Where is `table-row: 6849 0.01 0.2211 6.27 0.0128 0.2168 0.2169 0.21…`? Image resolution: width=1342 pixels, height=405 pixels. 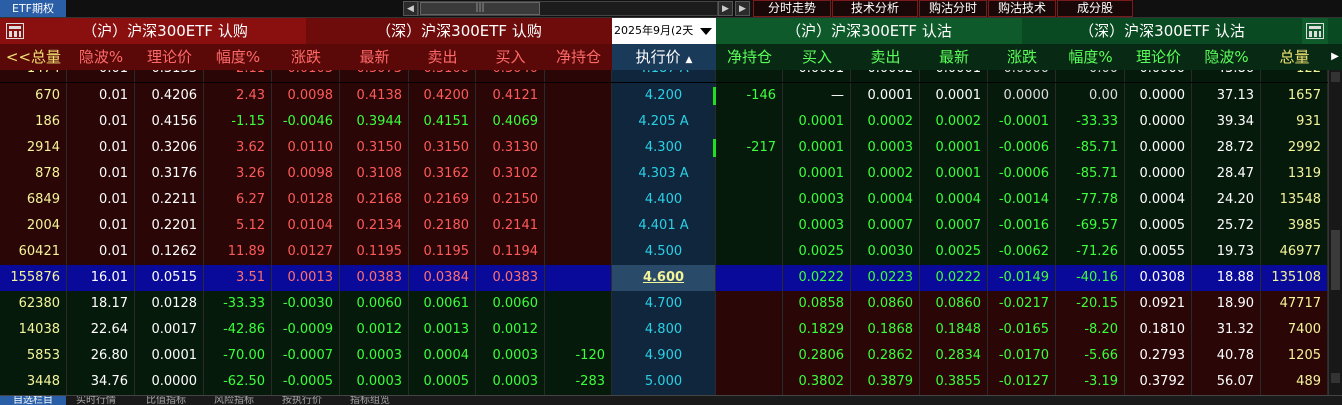 table-row: 6849 0.01 0.2211 6.27 0.0128 0.2168 0.2169 0.21… is located at coordinates (671, 200).